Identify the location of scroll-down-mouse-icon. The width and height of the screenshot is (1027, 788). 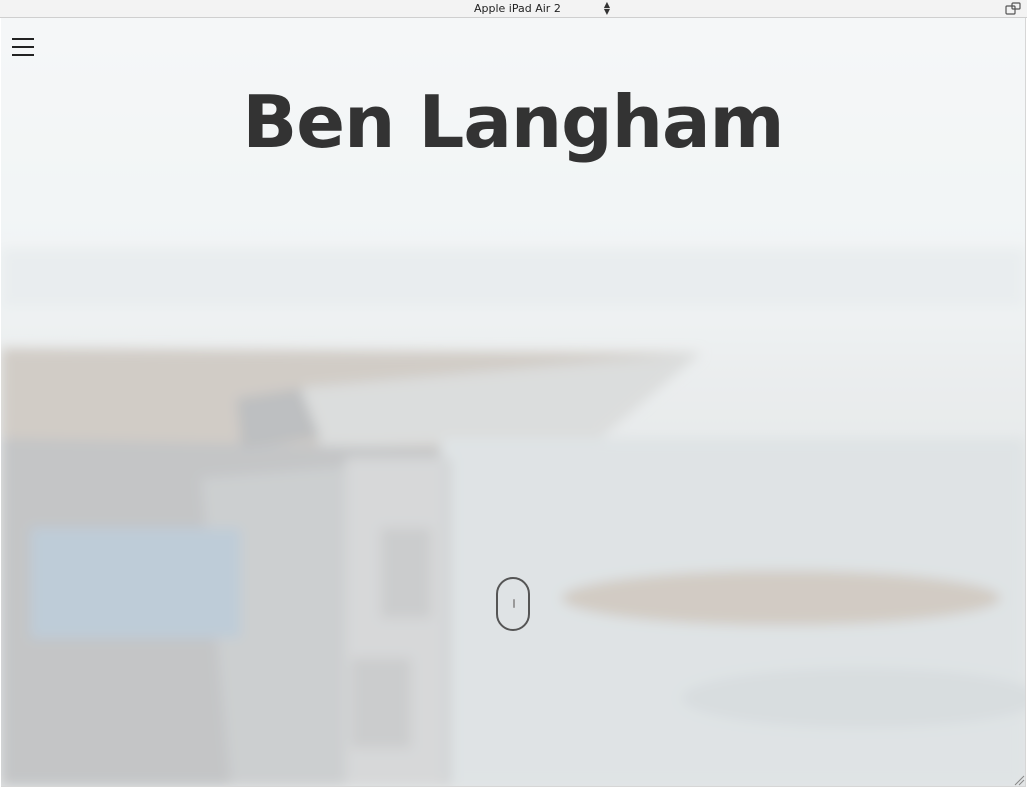
(513, 604).